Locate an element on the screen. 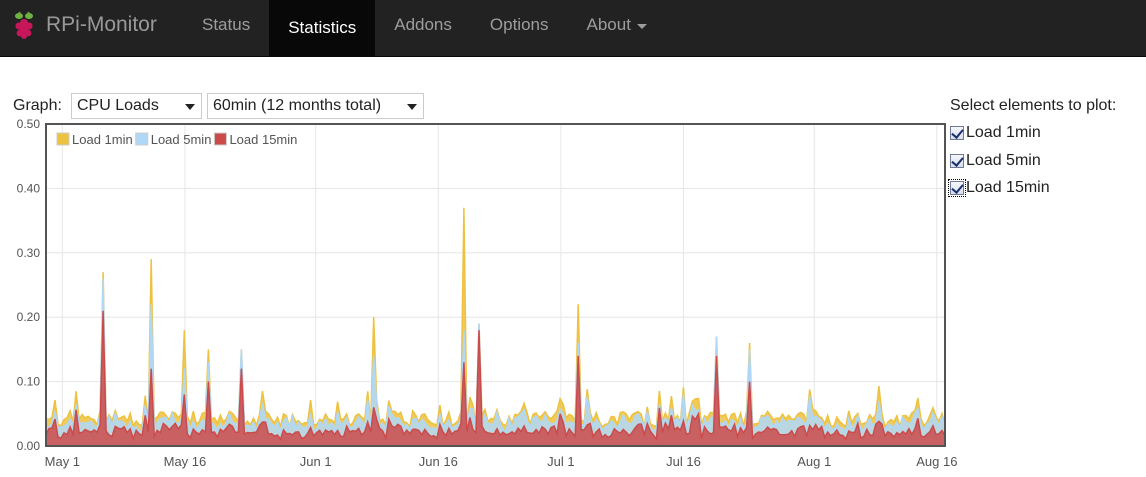 Image resolution: width=1146 pixels, height=477 pixels. nav-addons-label: Addons is located at coordinates (423, 24).